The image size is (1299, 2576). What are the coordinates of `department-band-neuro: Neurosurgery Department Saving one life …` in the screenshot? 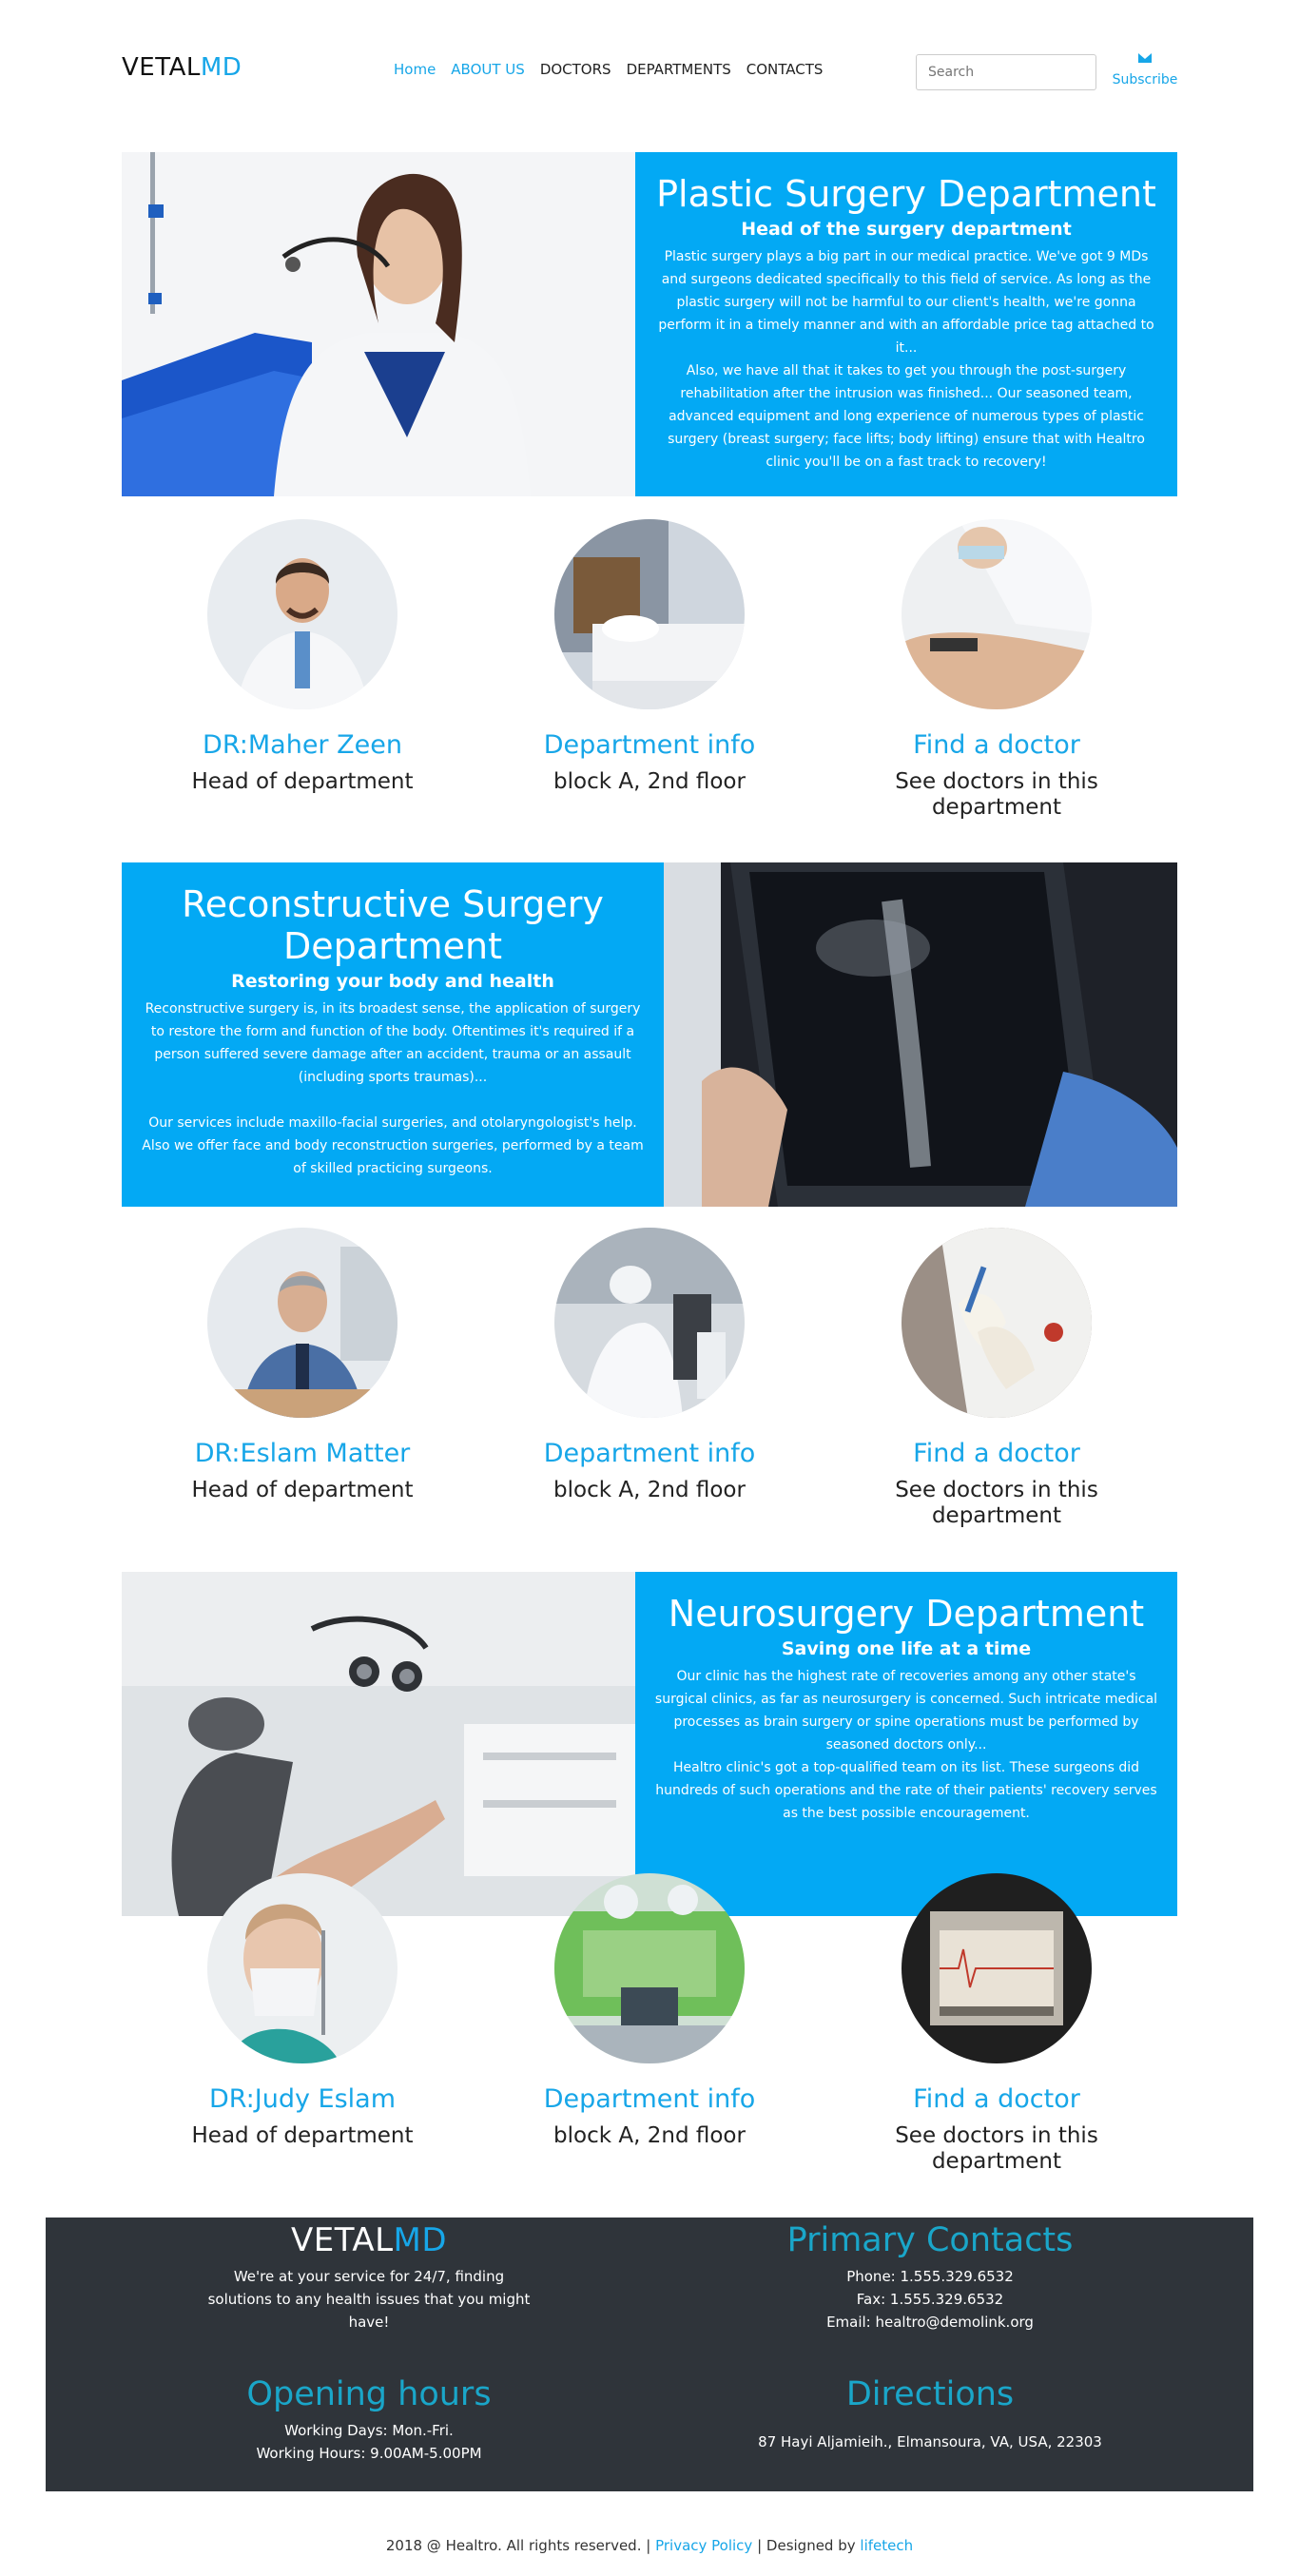 It's located at (649, 1744).